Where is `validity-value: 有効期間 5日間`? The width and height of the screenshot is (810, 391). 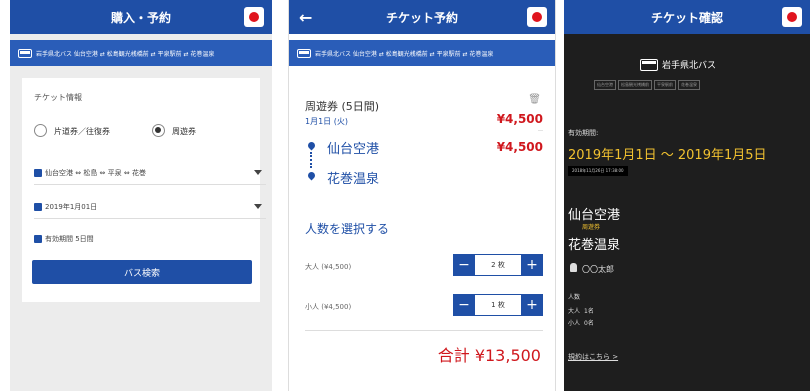
validity-value: 有効期間 5日間 is located at coordinates (69, 239).